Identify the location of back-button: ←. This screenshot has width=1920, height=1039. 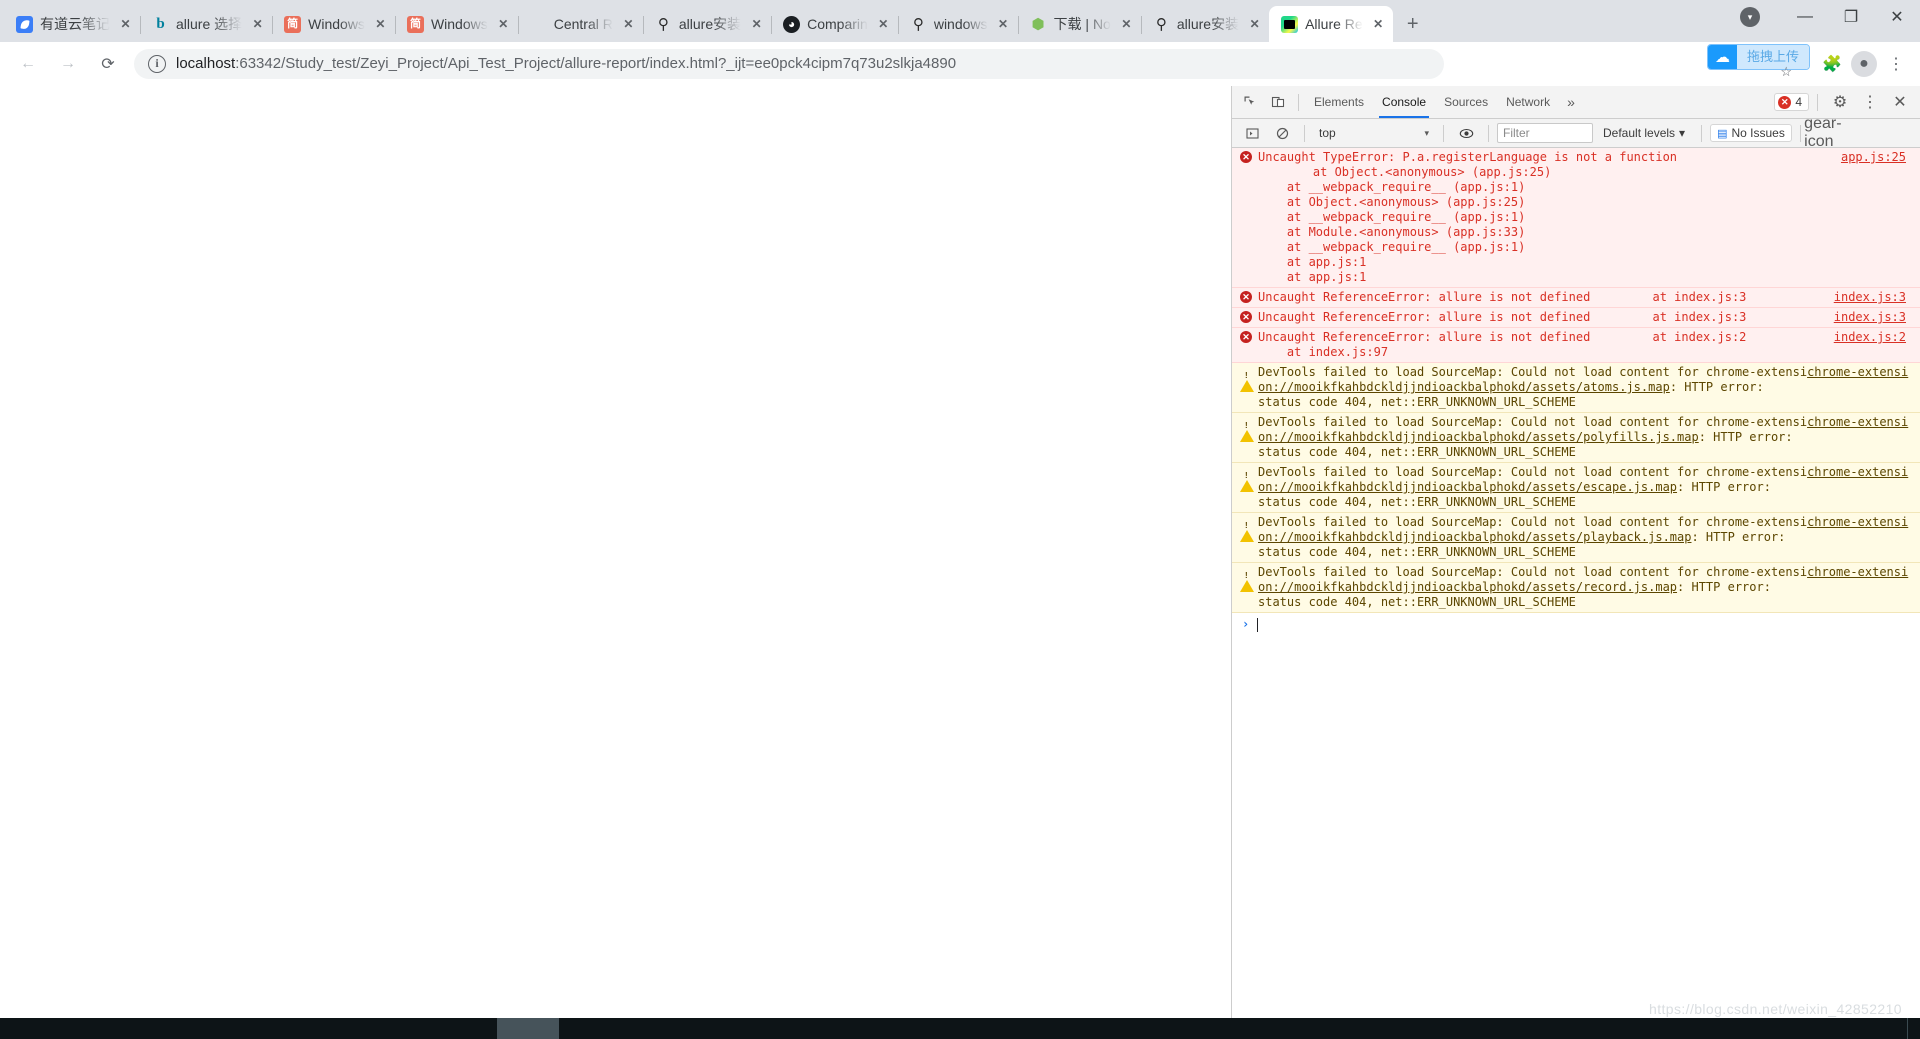
(28, 64).